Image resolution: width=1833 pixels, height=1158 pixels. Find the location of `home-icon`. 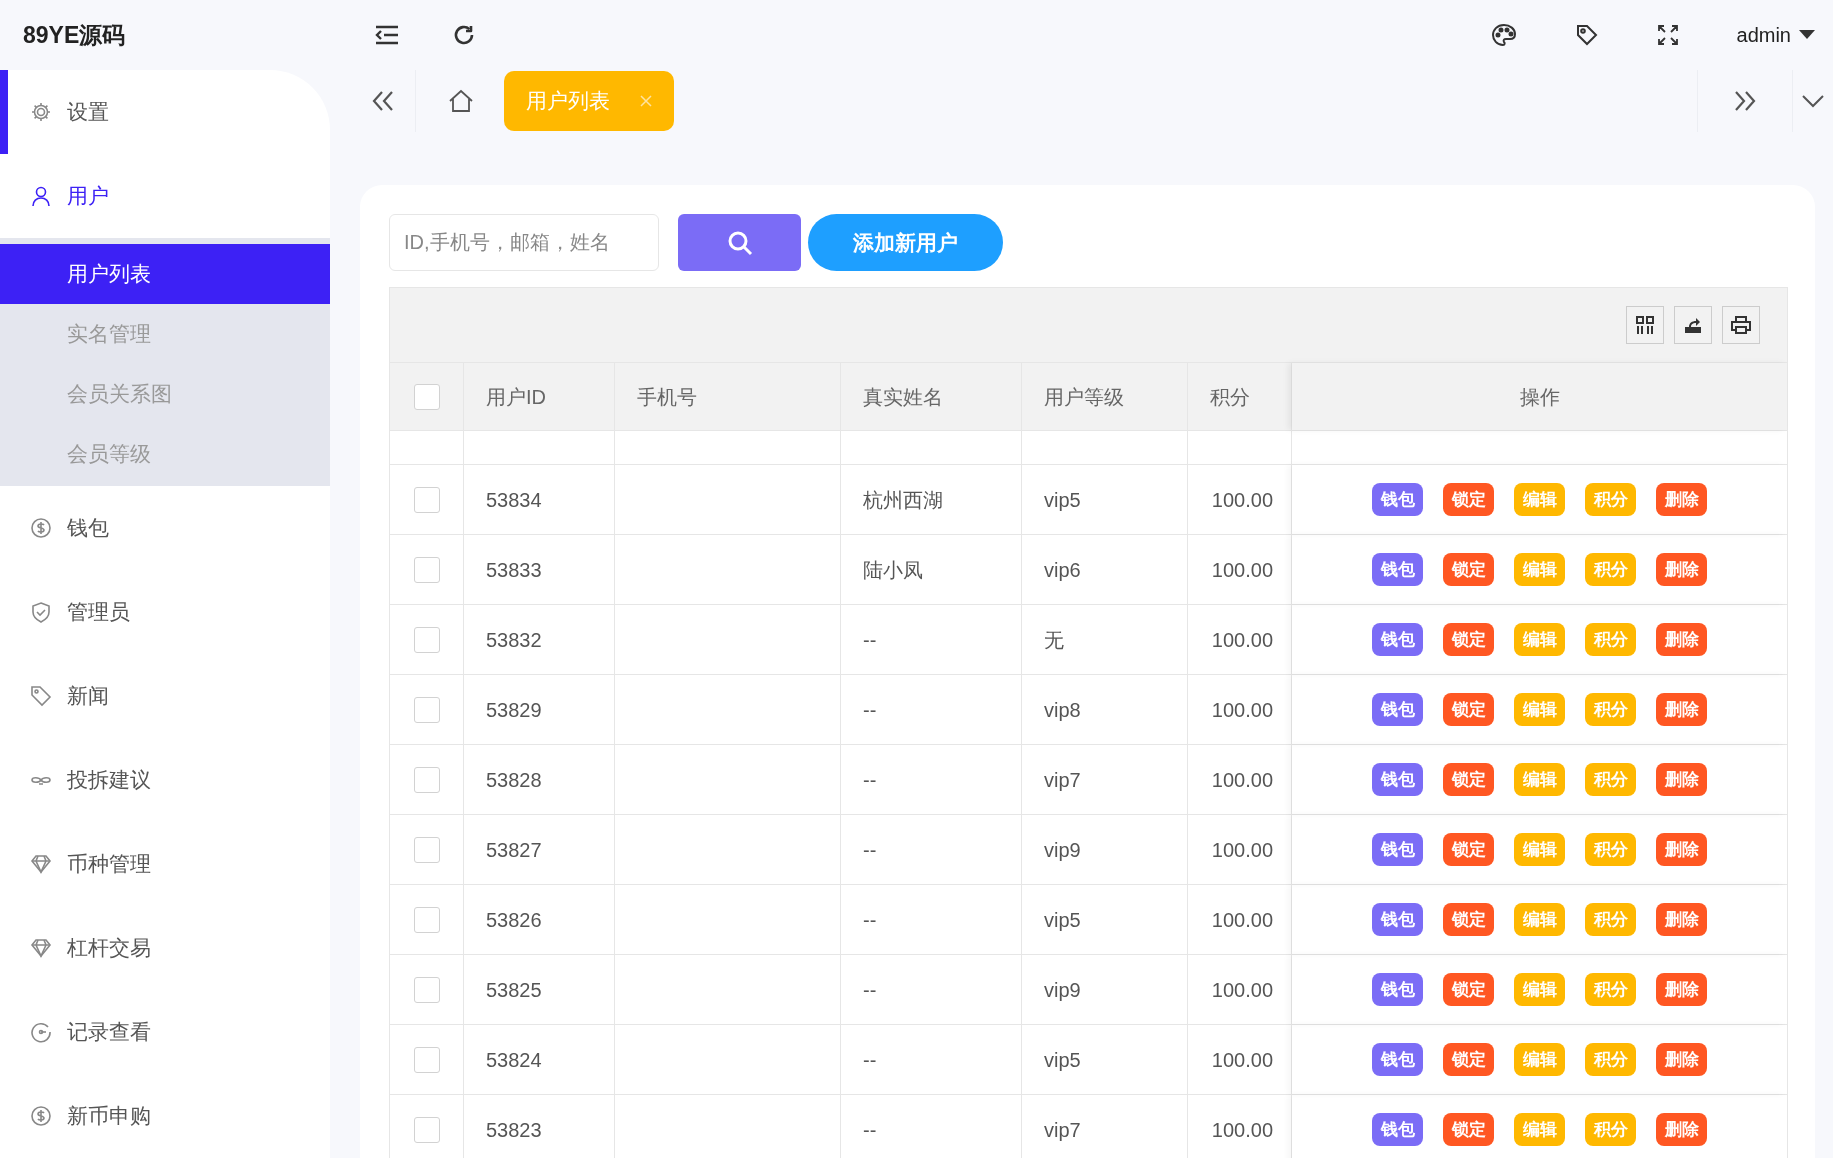

home-icon is located at coordinates (461, 101).